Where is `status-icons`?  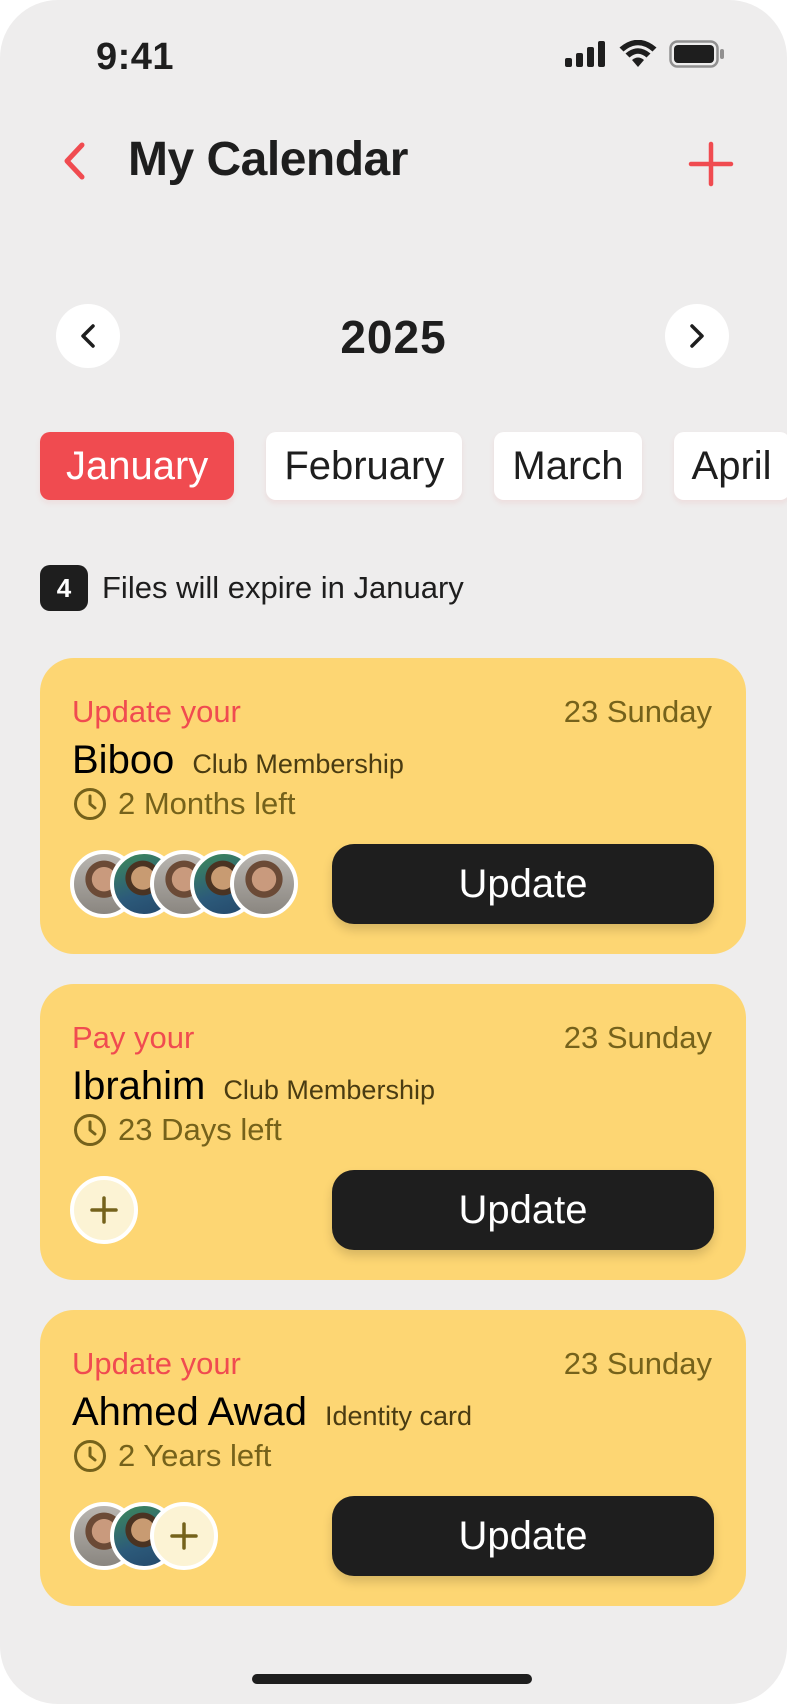
status-icons is located at coordinates (645, 54).